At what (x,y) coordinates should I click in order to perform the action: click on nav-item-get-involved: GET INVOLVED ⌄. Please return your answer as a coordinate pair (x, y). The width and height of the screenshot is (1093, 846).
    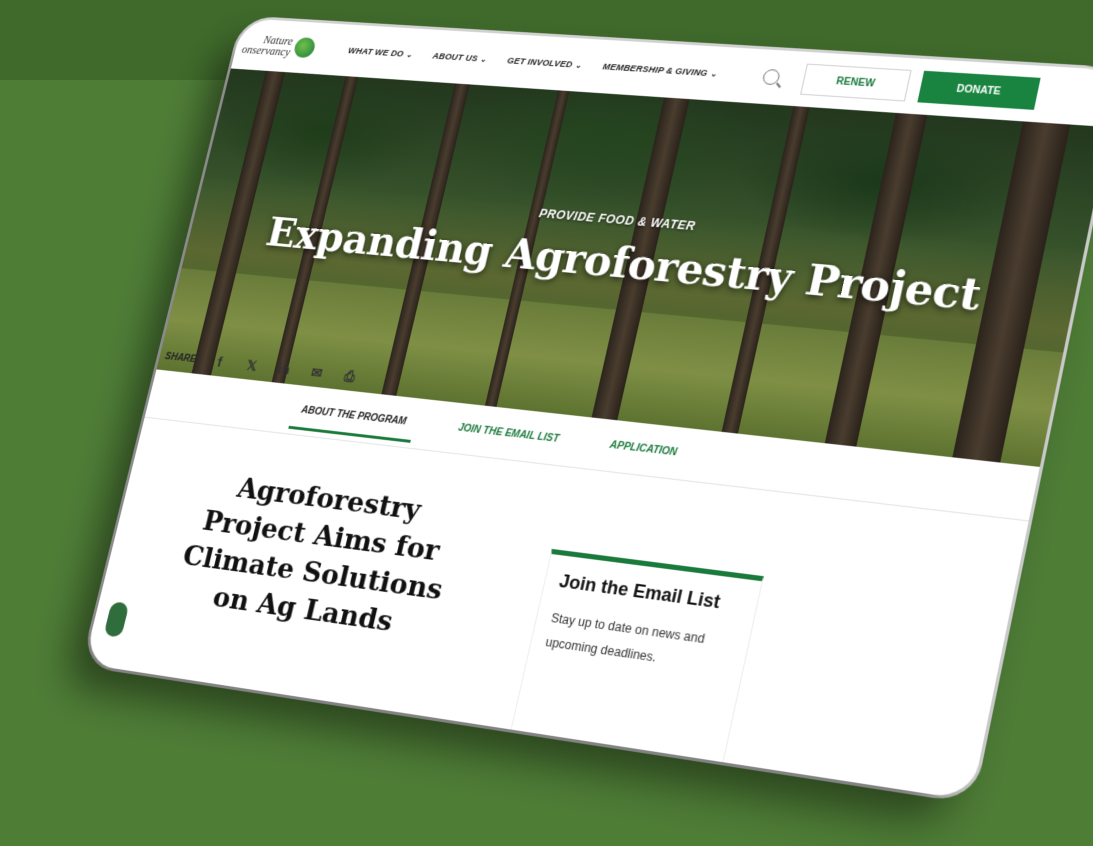
    Looking at the image, I should click on (544, 63).